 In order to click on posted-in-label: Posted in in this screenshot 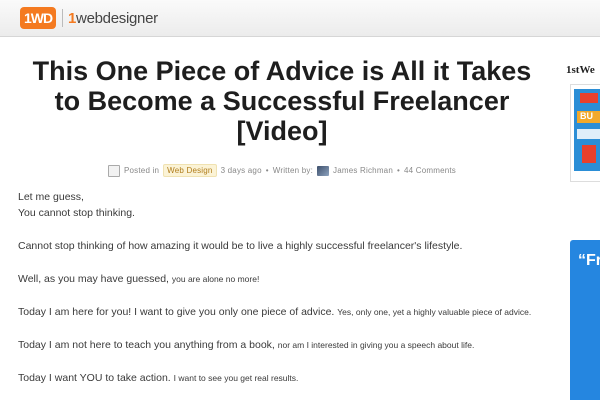, I will do `click(141, 170)`.